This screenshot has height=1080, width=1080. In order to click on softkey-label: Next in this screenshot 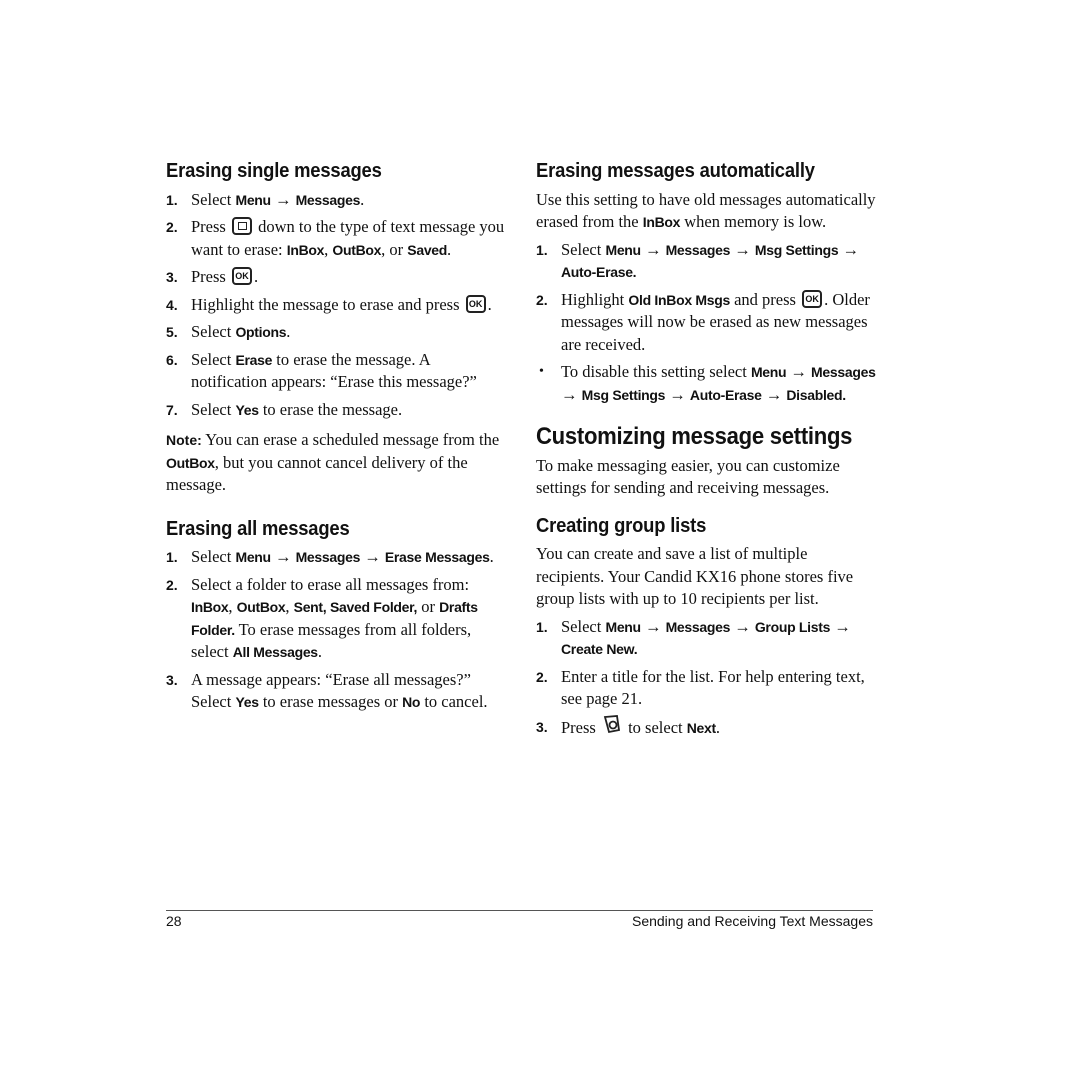, I will do `click(701, 727)`.